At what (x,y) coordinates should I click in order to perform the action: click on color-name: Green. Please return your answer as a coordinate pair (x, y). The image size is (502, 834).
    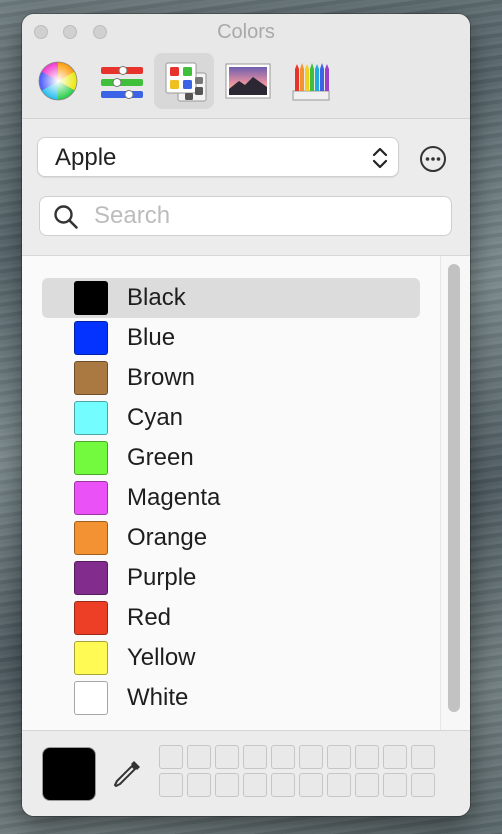
    Looking at the image, I should click on (160, 457).